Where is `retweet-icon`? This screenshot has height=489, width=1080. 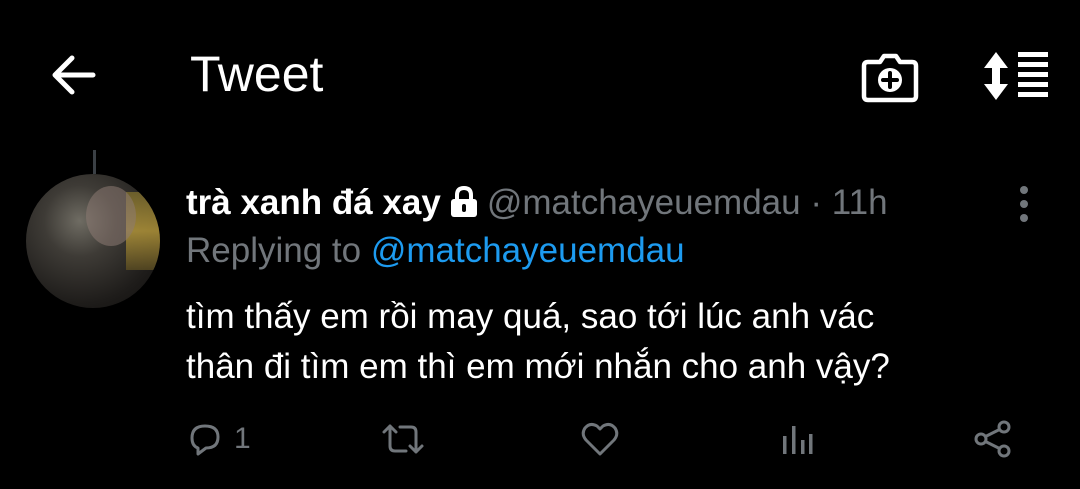
retweet-icon is located at coordinates (403, 439).